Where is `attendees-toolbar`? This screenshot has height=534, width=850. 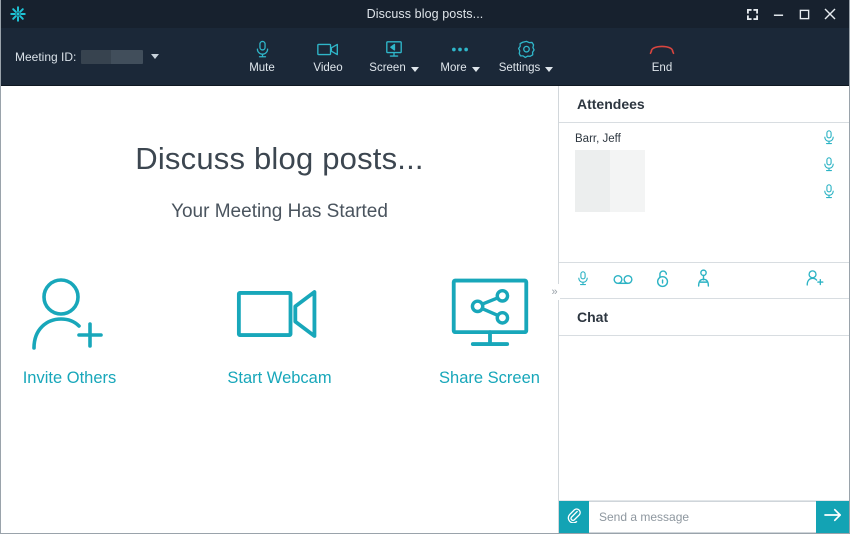 attendees-toolbar is located at coordinates (704, 281).